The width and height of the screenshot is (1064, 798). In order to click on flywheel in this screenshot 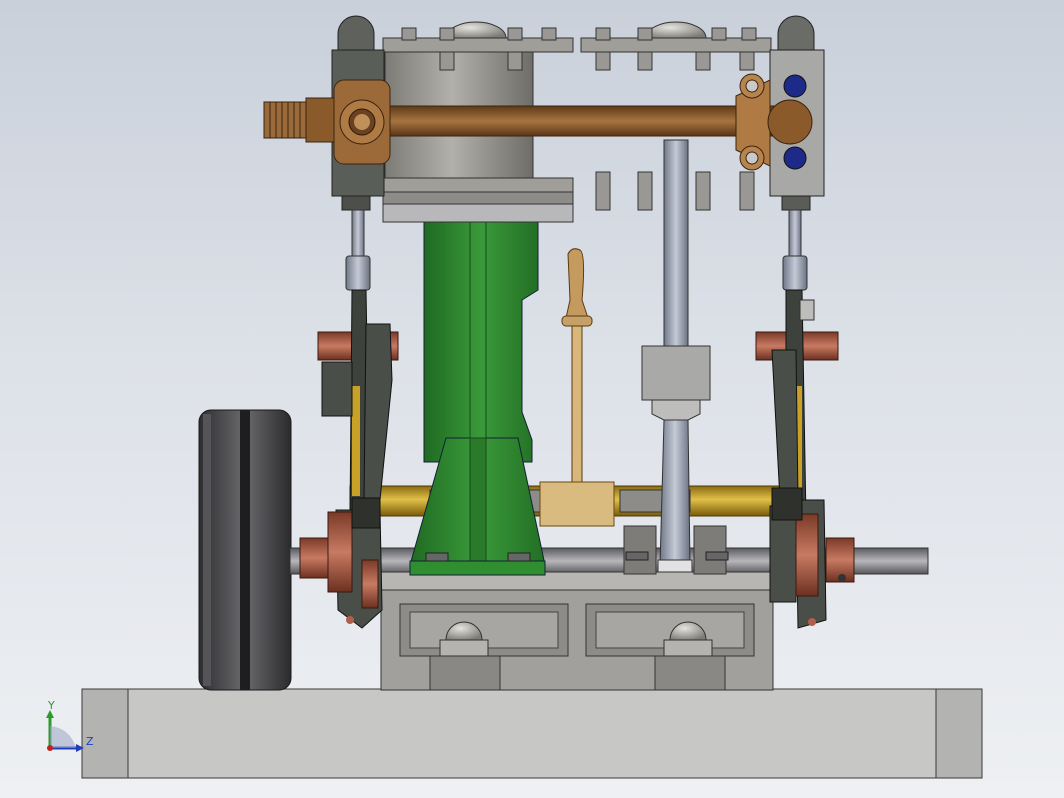, I will do `click(245, 550)`.